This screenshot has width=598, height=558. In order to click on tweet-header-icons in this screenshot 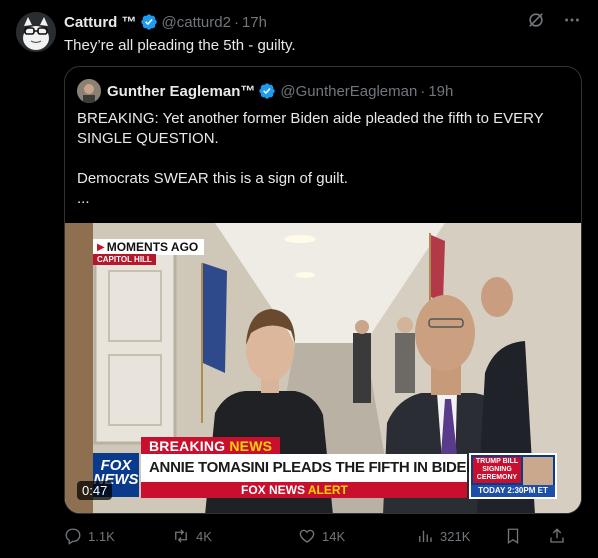, I will do `click(554, 20)`.